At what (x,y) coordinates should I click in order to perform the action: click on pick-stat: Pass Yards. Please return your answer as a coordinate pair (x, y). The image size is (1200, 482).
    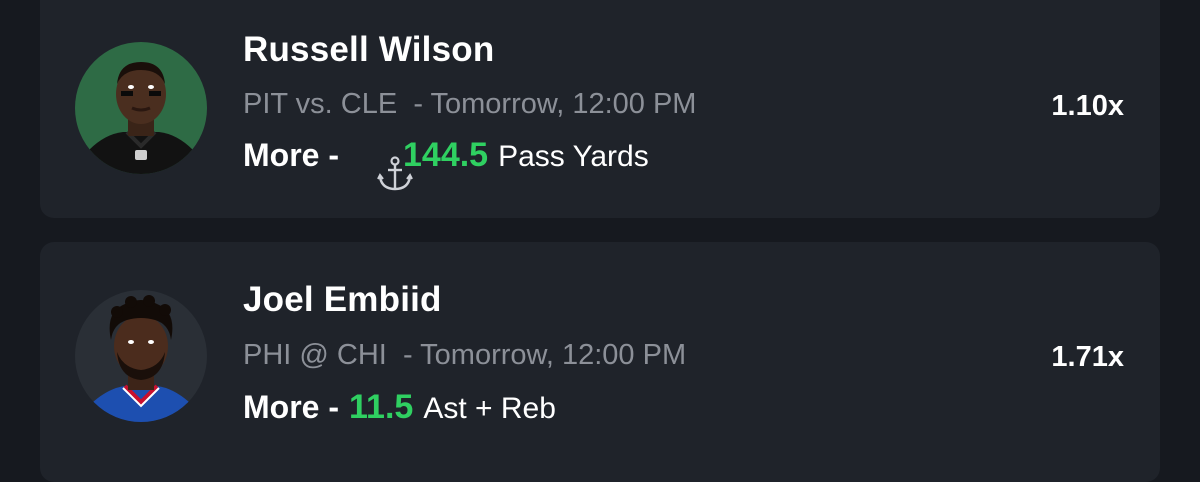
    Looking at the image, I should click on (573, 156).